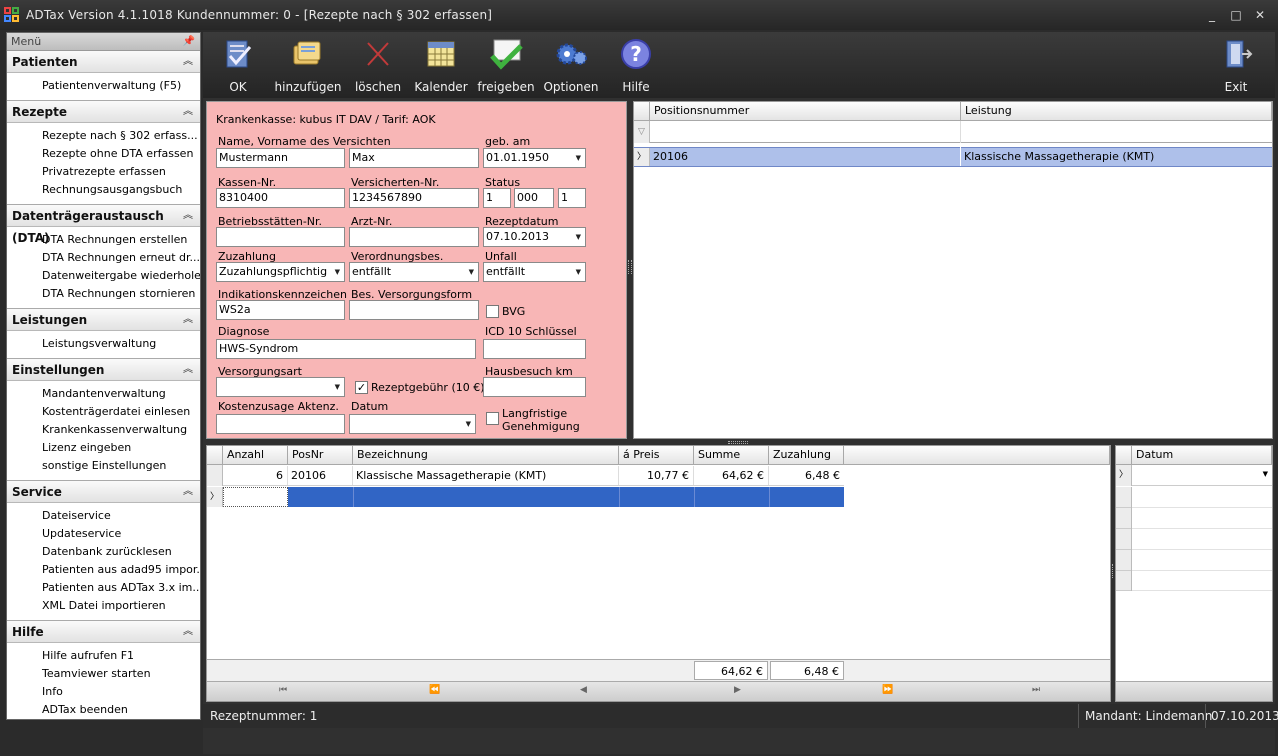 The width and height of the screenshot is (1278, 756). What do you see at coordinates (805, 111) in the screenshot?
I see `column-header-positionsnummer: Positionsnummer` at bounding box center [805, 111].